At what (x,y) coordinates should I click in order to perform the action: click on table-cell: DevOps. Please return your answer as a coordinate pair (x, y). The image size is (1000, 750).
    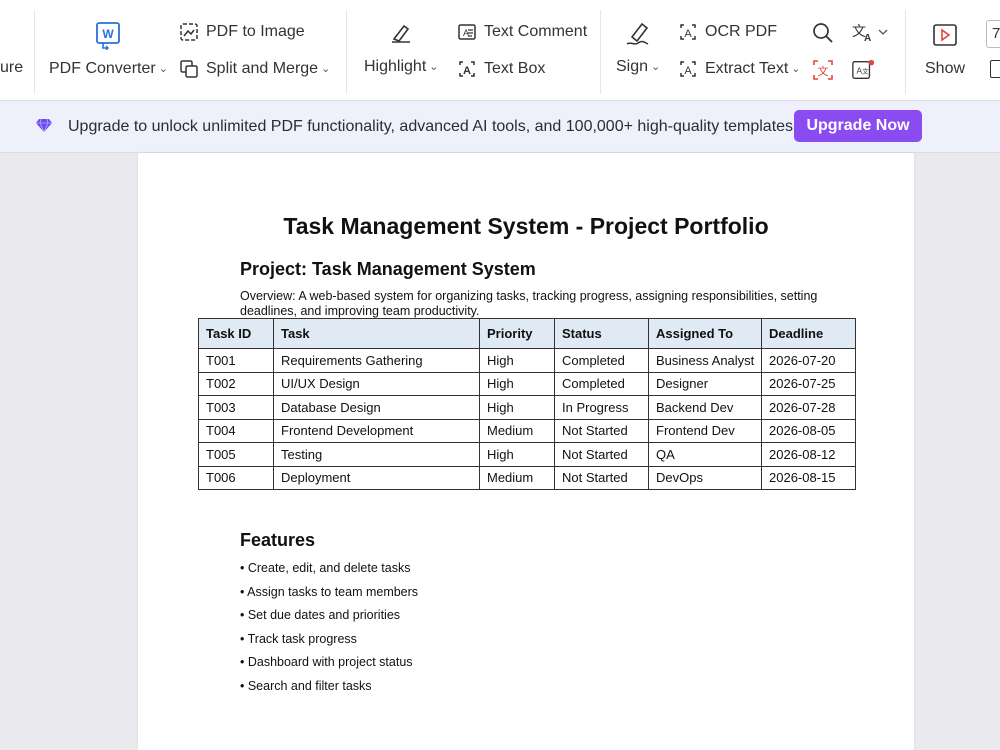
    Looking at the image, I should click on (705, 477).